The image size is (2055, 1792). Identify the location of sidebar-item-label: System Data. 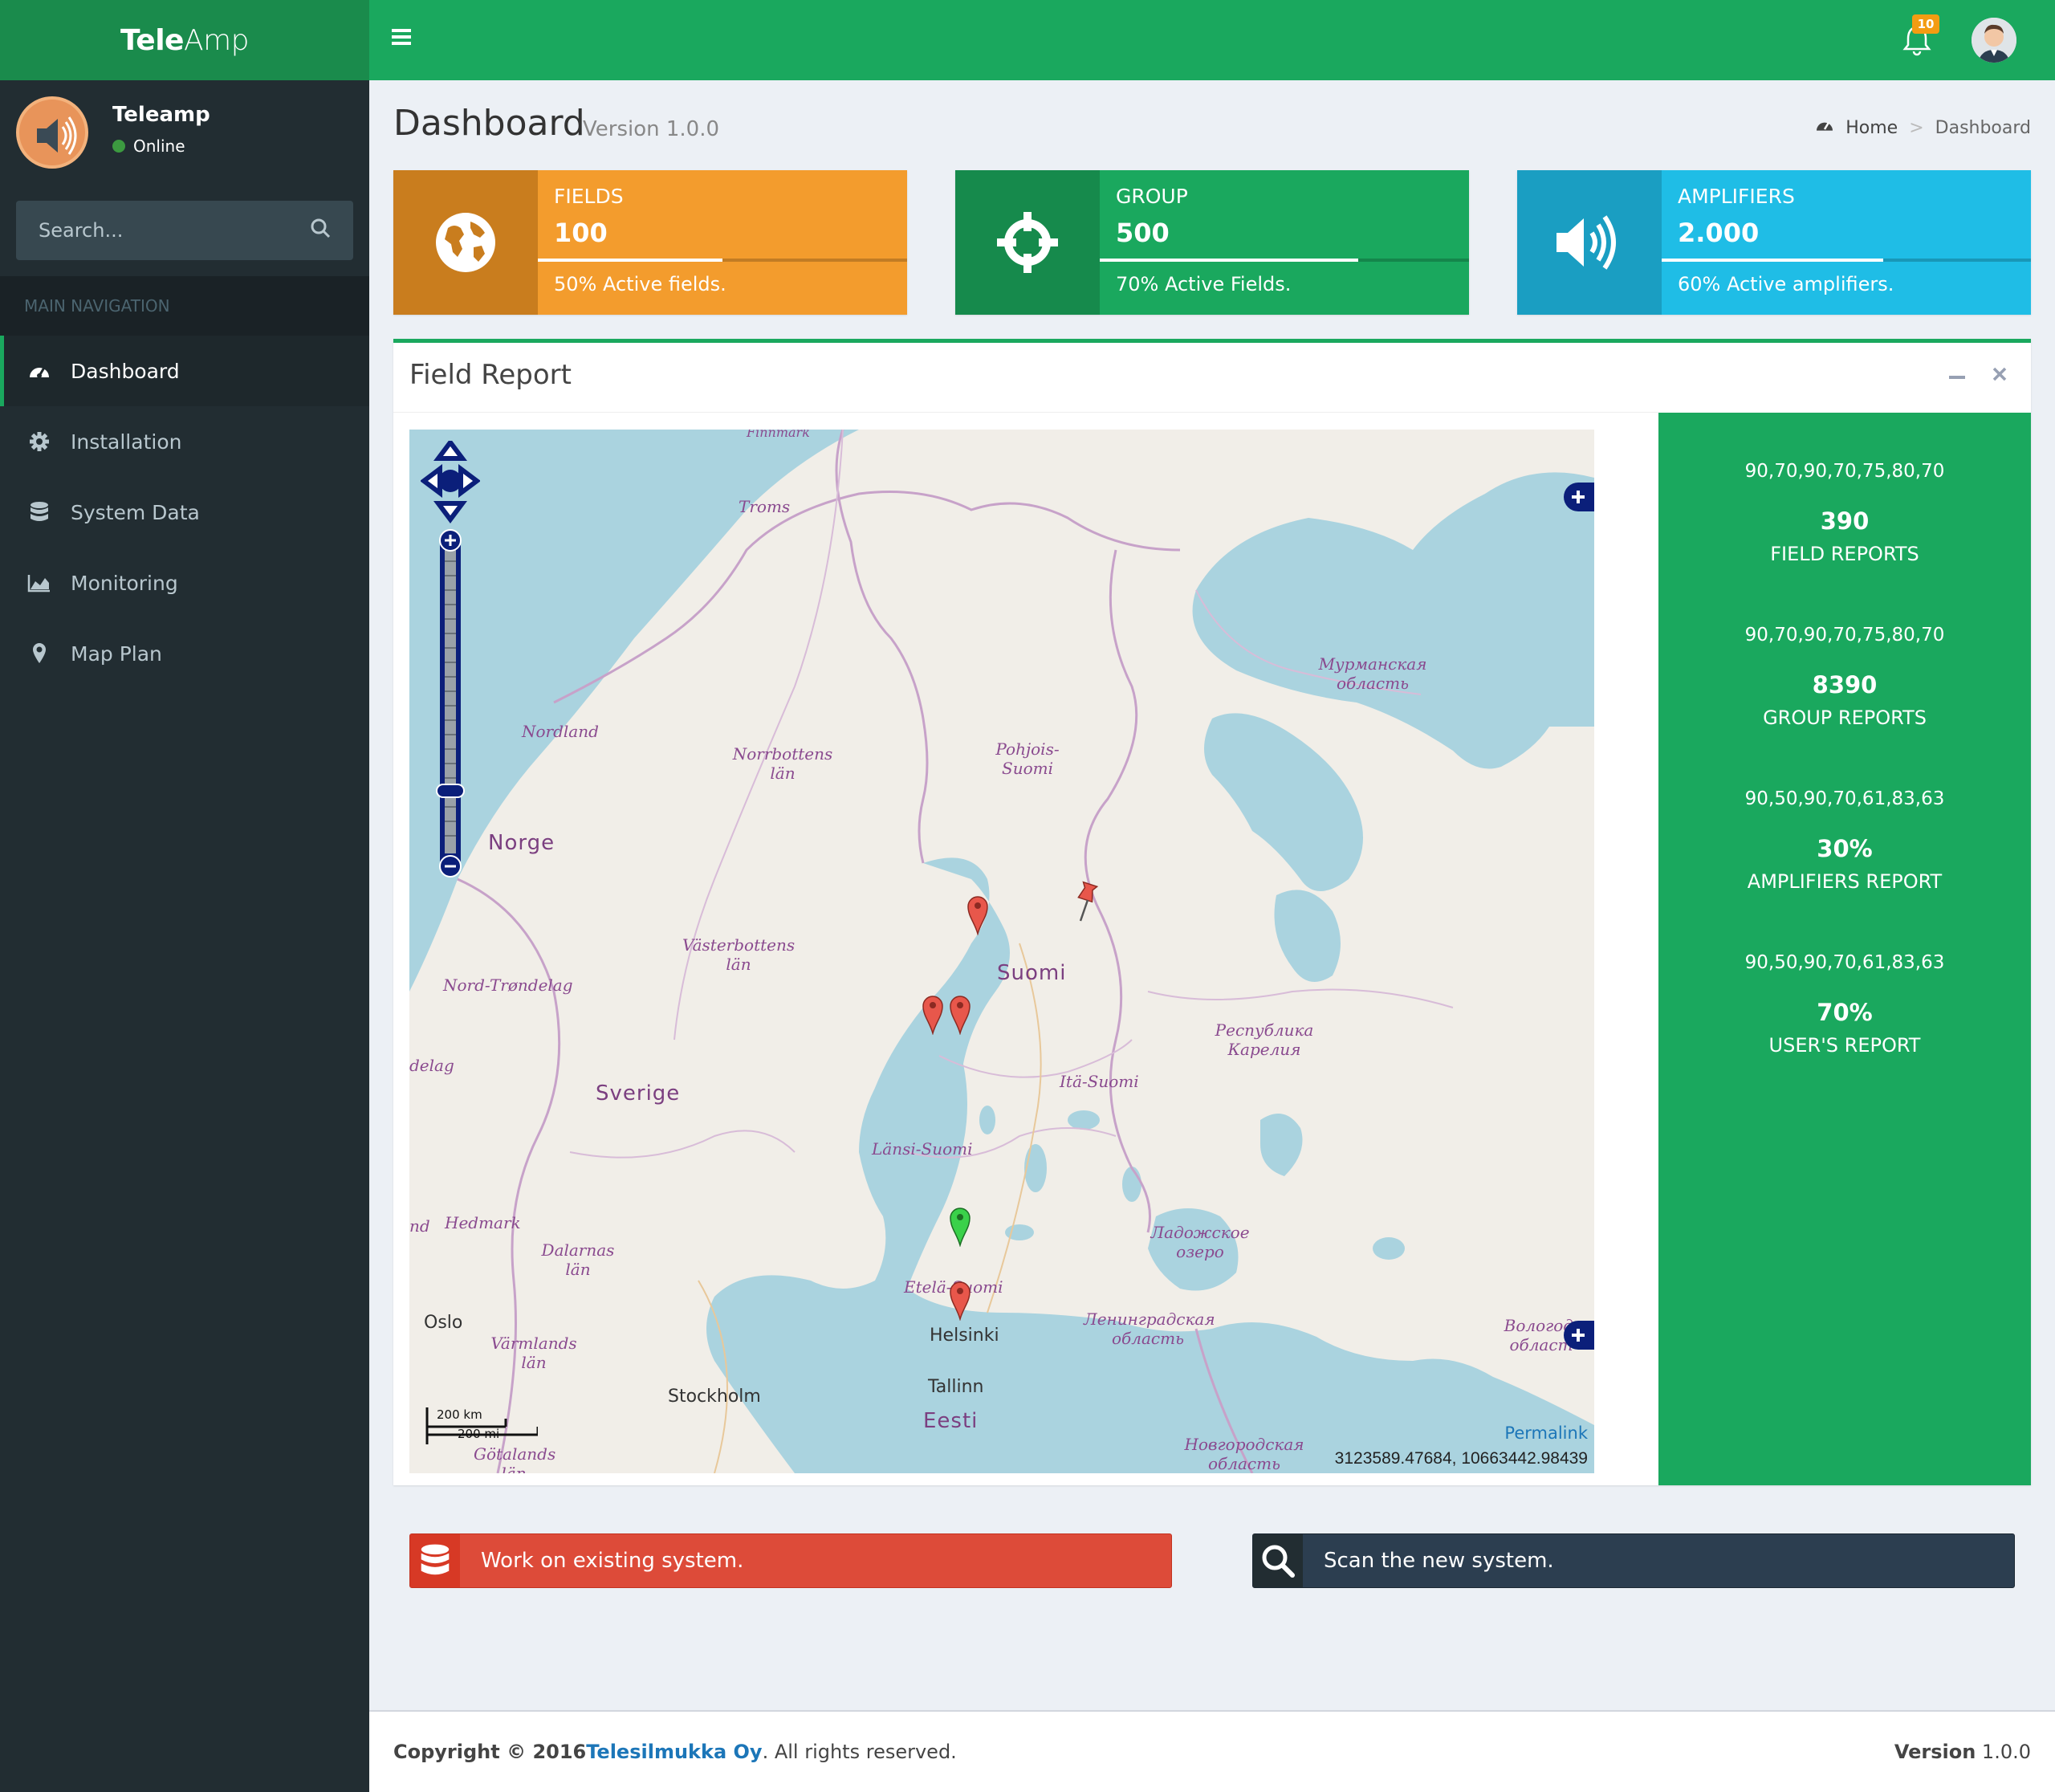
(135, 512).